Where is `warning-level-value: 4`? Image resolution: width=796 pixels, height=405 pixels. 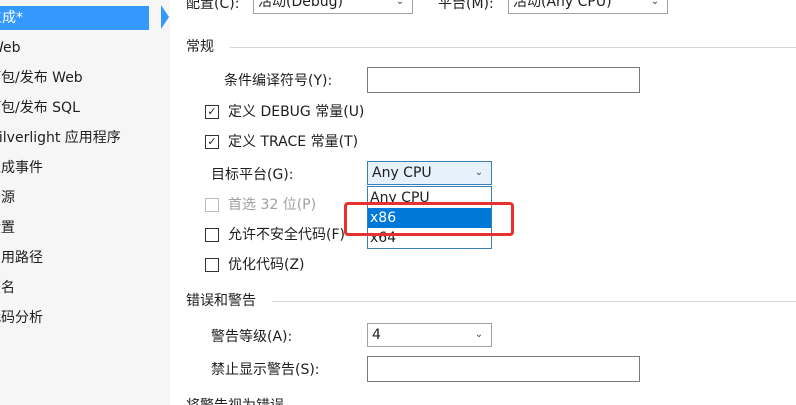 warning-level-value: 4 is located at coordinates (376, 335).